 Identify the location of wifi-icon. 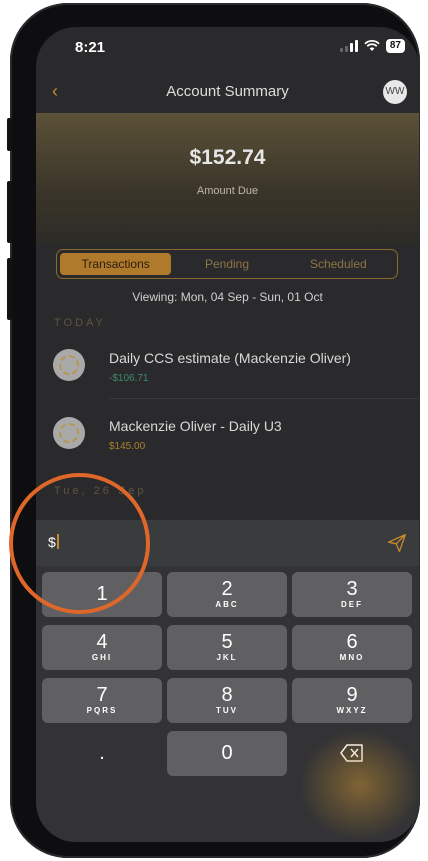
(372, 45).